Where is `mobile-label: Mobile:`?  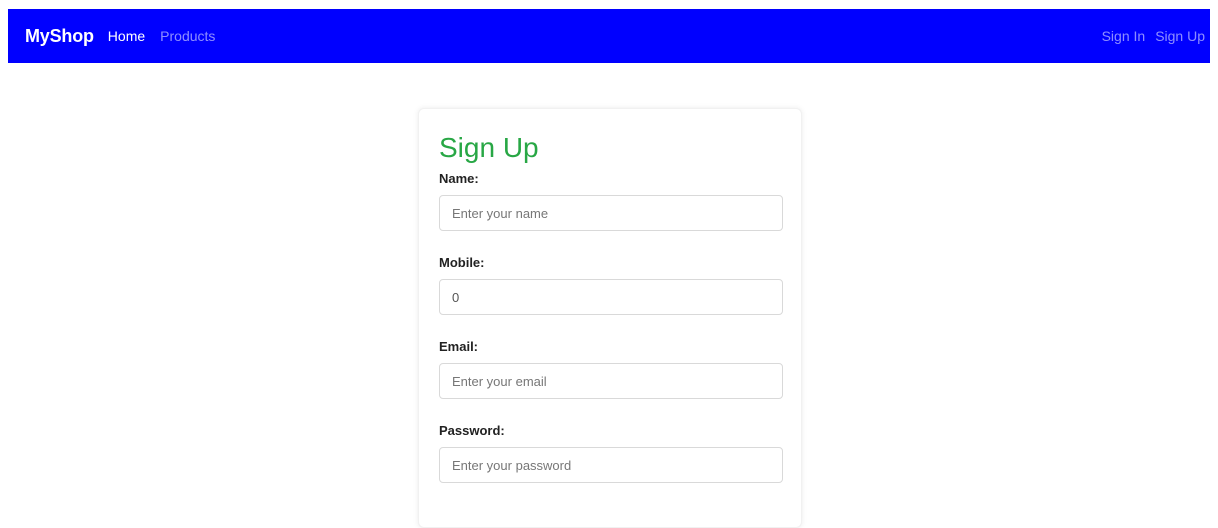 mobile-label: Mobile: is located at coordinates (462, 262).